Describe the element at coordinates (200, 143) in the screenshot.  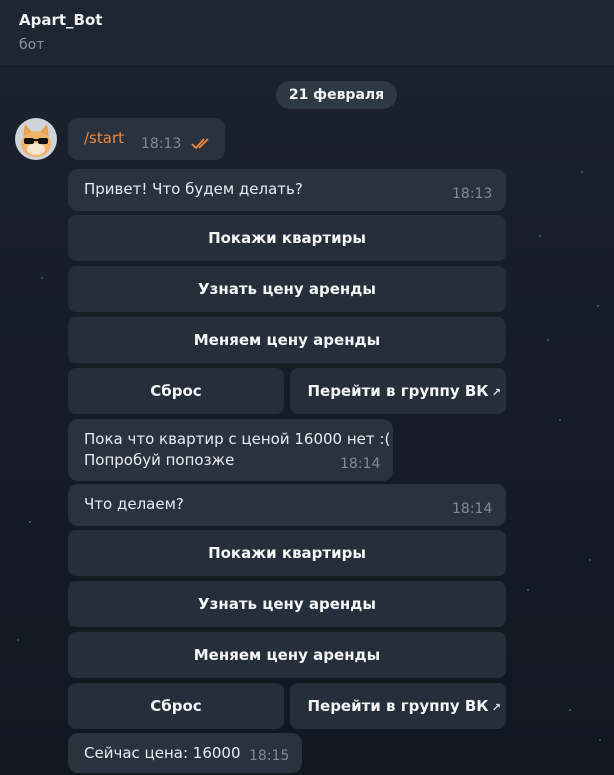
I see `double-check-icon` at that location.